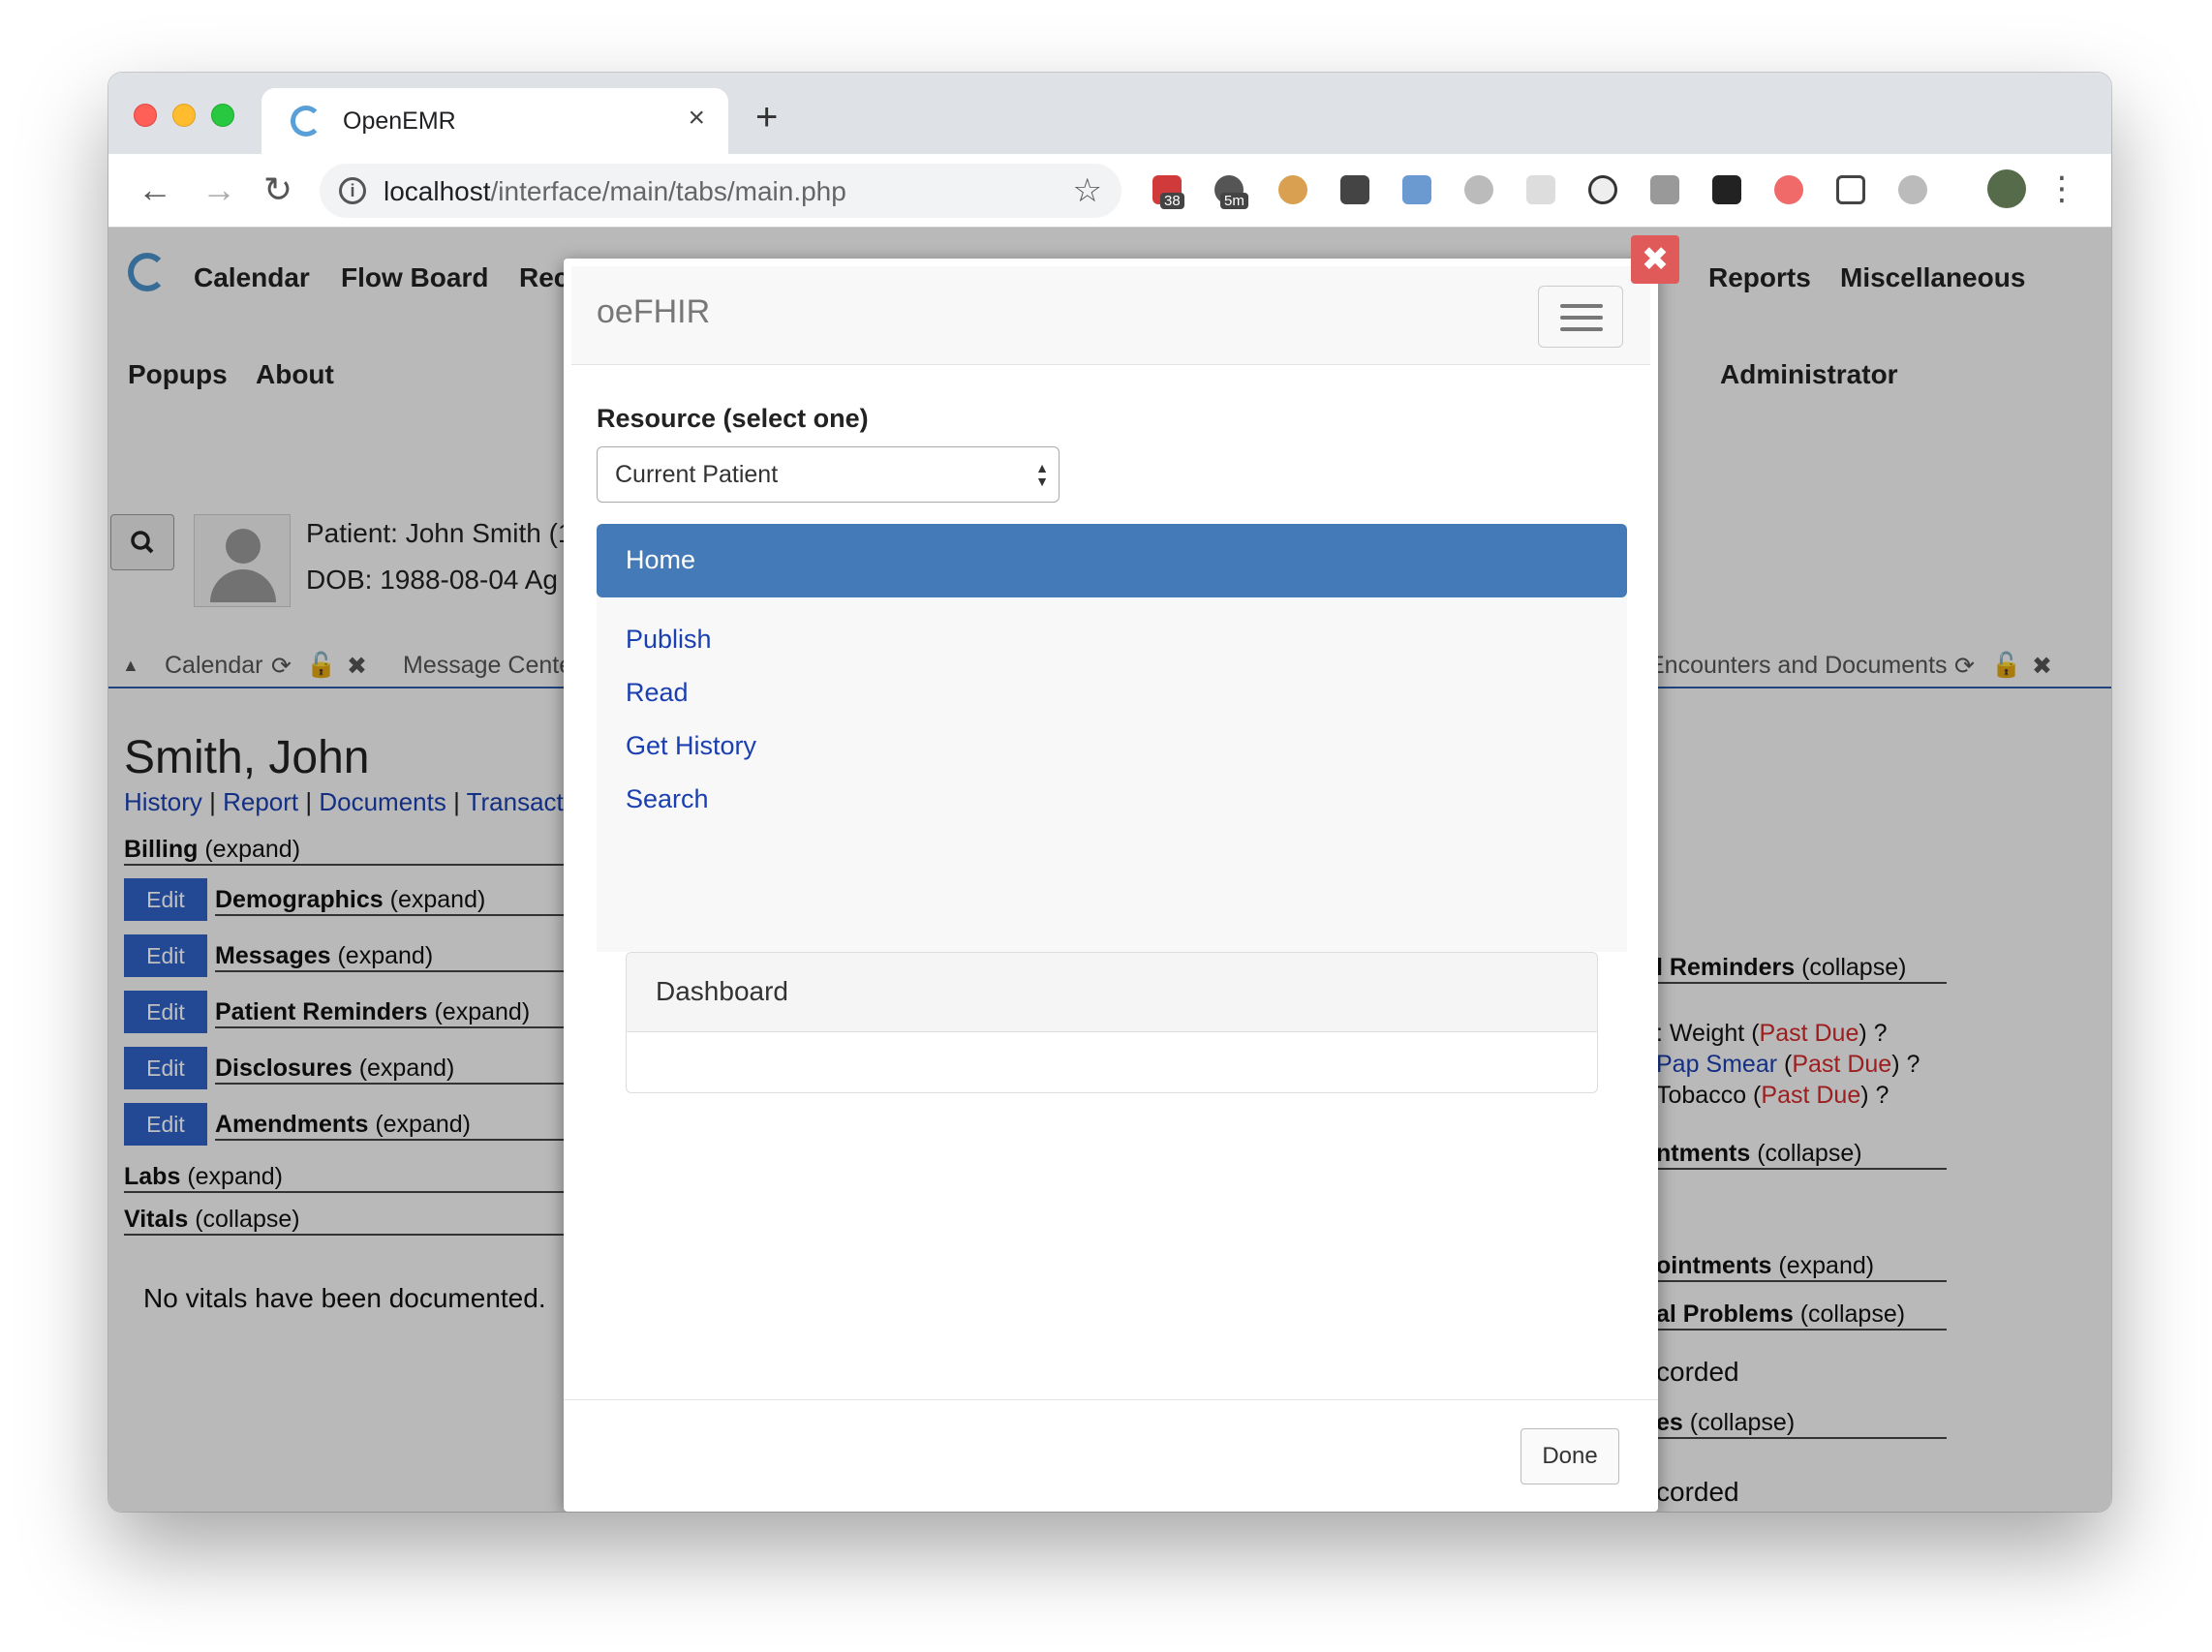 The image size is (2212, 1652). What do you see at coordinates (1479, 189) in the screenshot?
I see `extension-circle-icon` at bounding box center [1479, 189].